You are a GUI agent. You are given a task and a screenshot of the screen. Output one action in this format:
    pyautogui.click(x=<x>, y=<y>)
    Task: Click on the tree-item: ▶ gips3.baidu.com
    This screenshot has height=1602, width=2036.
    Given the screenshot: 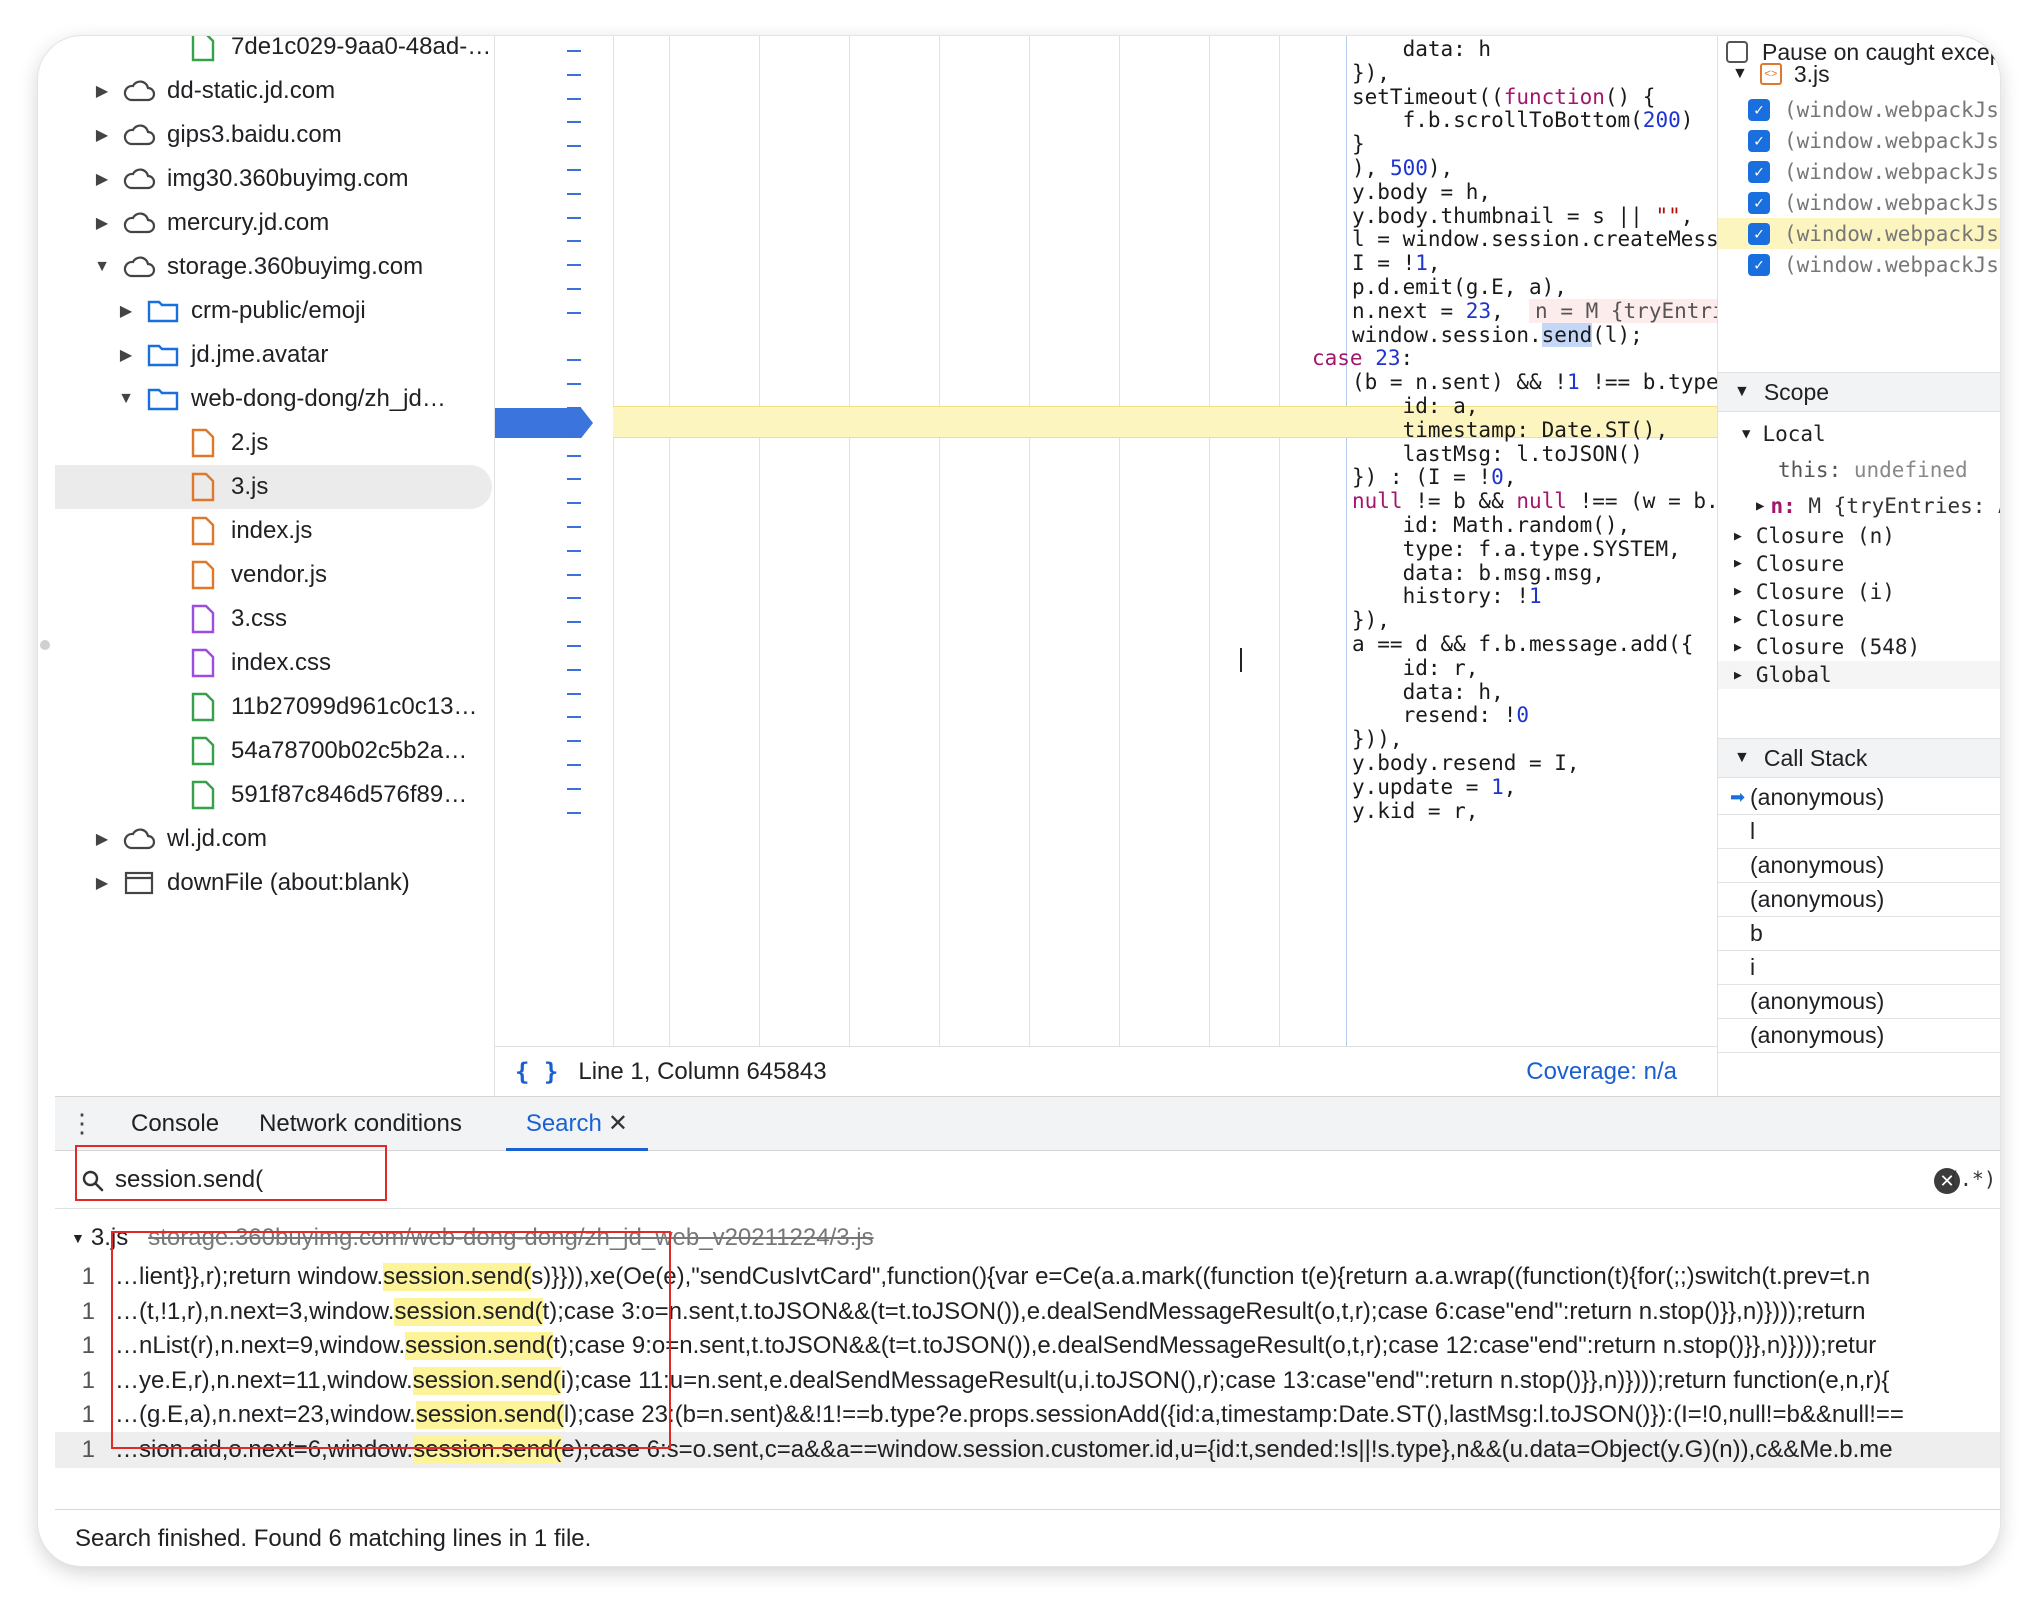 What is the action you would take?
    pyautogui.click(x=274, y=135)
    